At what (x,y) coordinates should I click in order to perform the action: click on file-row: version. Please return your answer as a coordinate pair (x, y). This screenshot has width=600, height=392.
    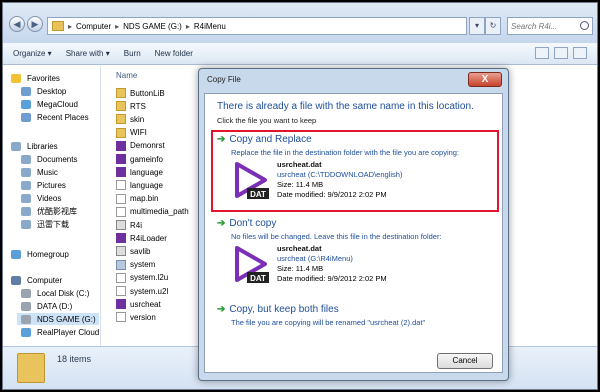
    Looking at the image, I should click on (136, 317).